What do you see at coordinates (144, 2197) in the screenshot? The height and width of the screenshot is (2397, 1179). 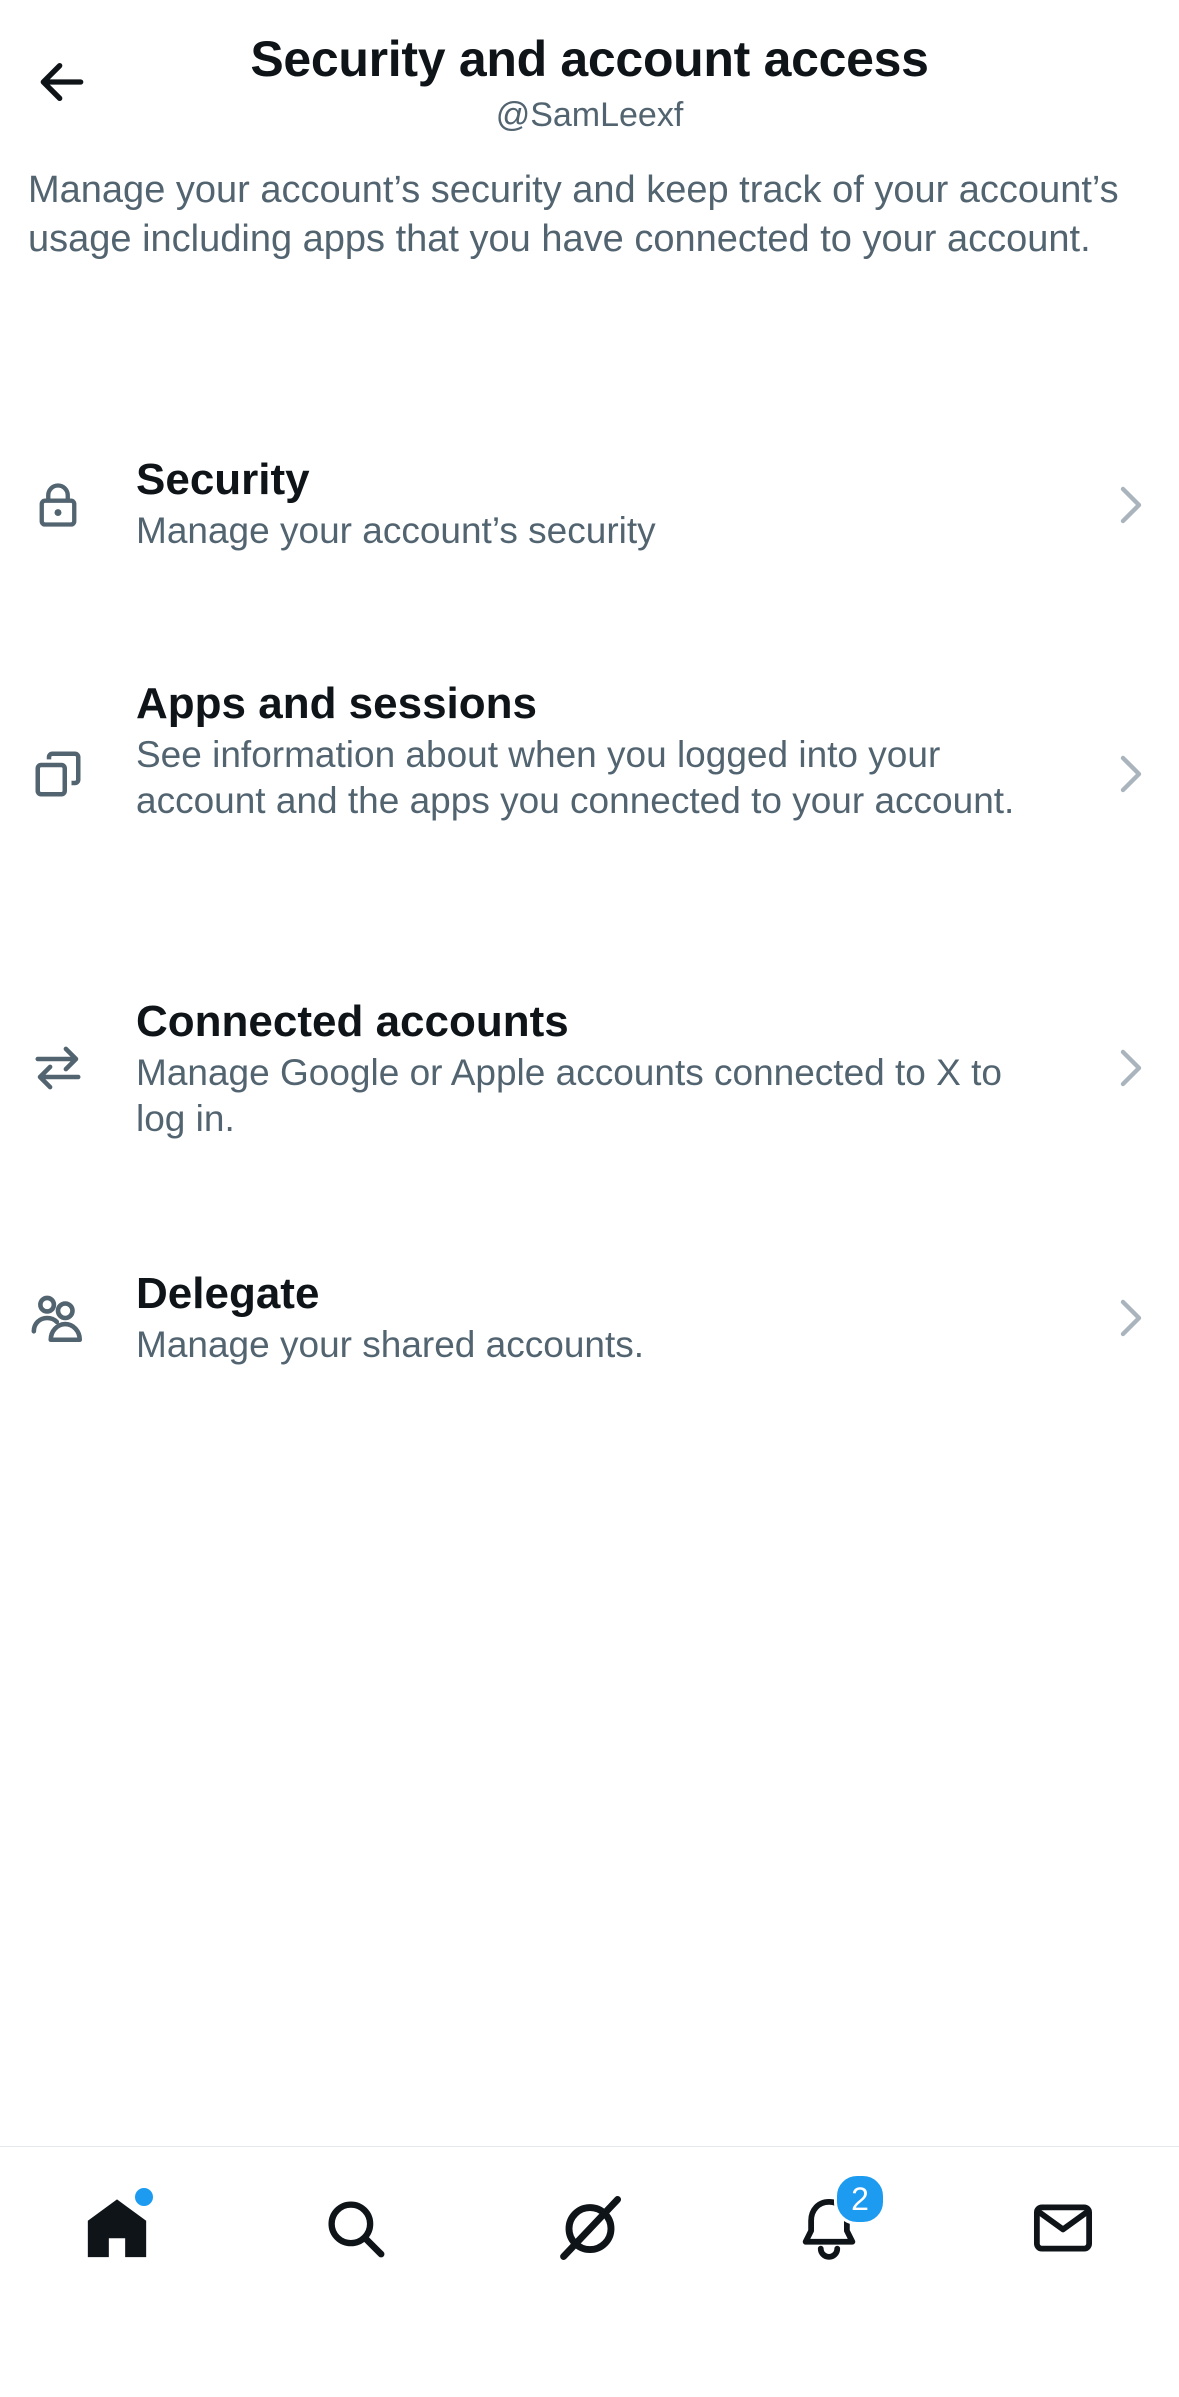 I see `home-unread-dot` at bounding box center [144, 2197].